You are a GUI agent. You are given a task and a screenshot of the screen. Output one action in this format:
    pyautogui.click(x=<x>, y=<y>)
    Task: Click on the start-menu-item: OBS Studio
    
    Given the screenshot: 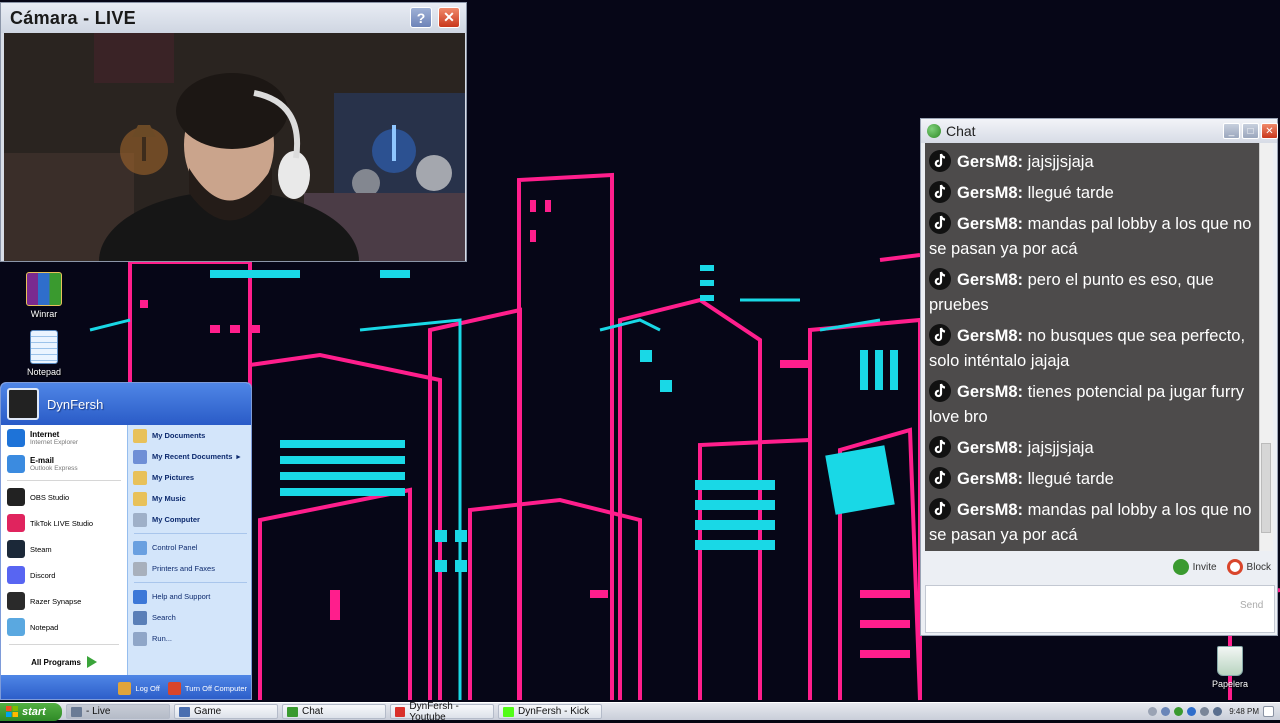 What is the action you would take?
    pyautogui.click(x=64, y=497)
    